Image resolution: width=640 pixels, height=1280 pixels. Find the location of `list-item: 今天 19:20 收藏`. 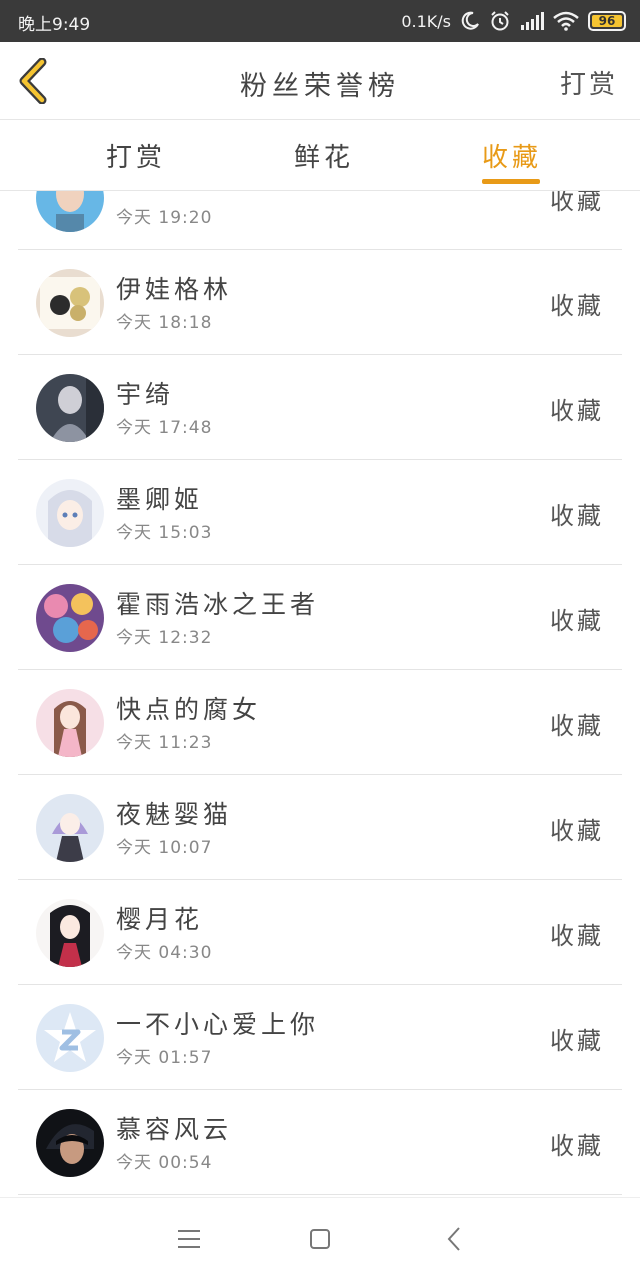

list-item: 今天 19:20 收藏 is located at coordinates (320, 220).